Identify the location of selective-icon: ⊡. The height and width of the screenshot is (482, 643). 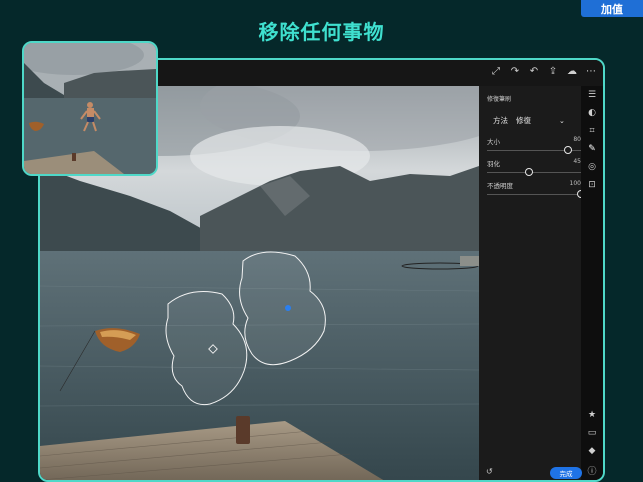
(592, 185).